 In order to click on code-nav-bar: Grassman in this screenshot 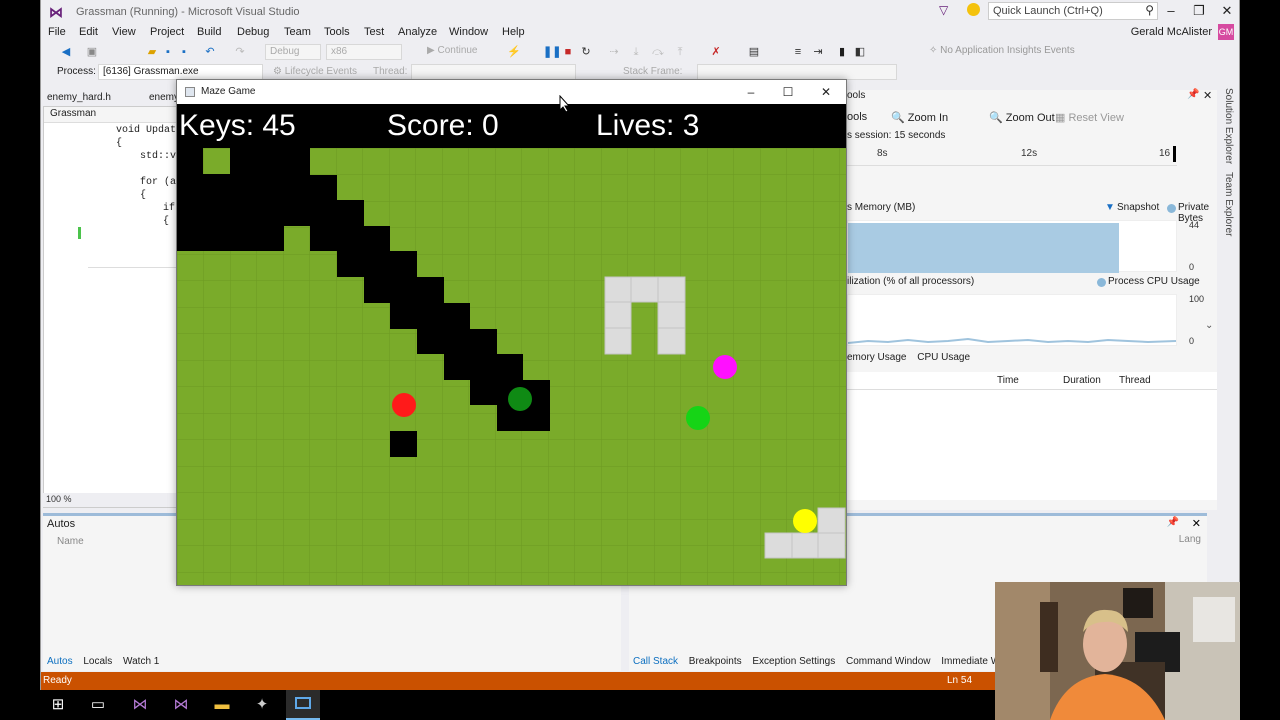, I will do `click(111, 115)`.